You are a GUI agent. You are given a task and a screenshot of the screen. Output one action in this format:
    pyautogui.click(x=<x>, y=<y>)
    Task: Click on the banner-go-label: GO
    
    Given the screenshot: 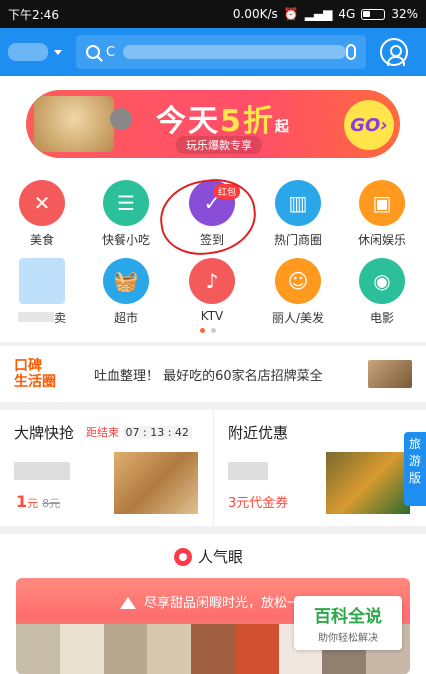 What is the action you would take?
    pyautogui.click(x=365, y=125)
    